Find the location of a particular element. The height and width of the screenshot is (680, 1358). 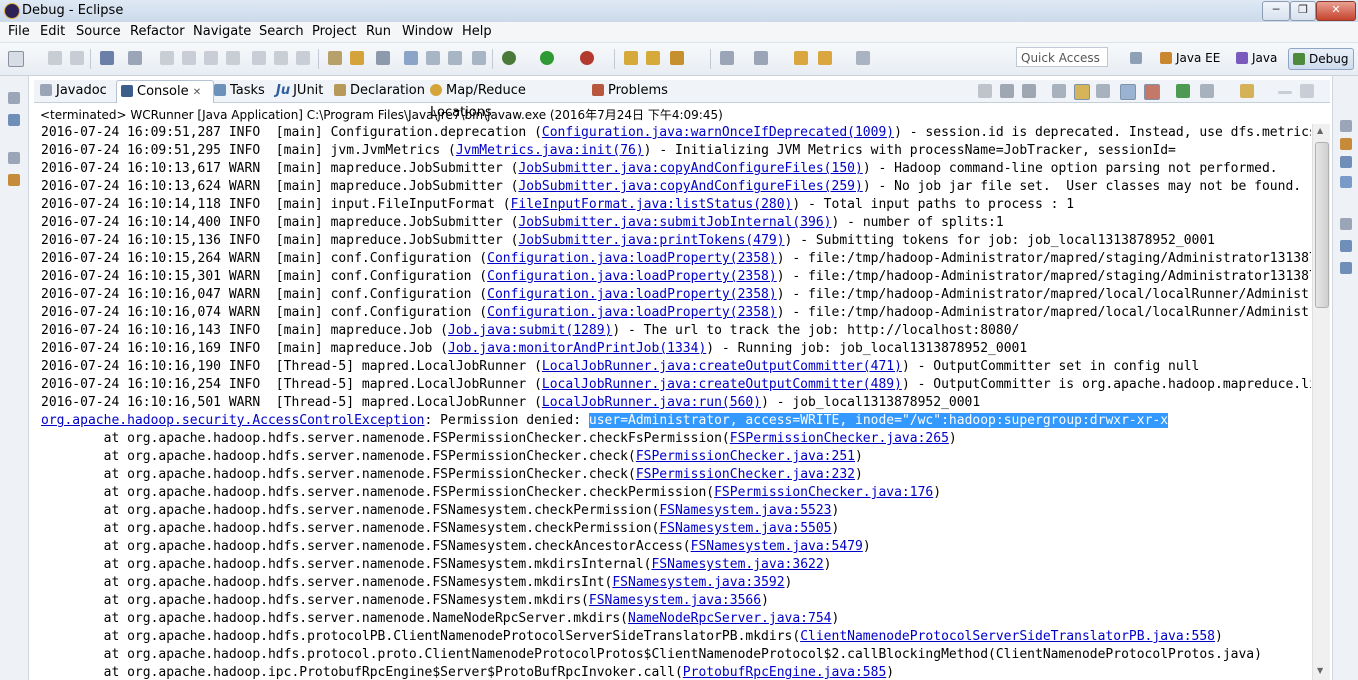

close-button: ✕ is located at coordinates (1336, 11).